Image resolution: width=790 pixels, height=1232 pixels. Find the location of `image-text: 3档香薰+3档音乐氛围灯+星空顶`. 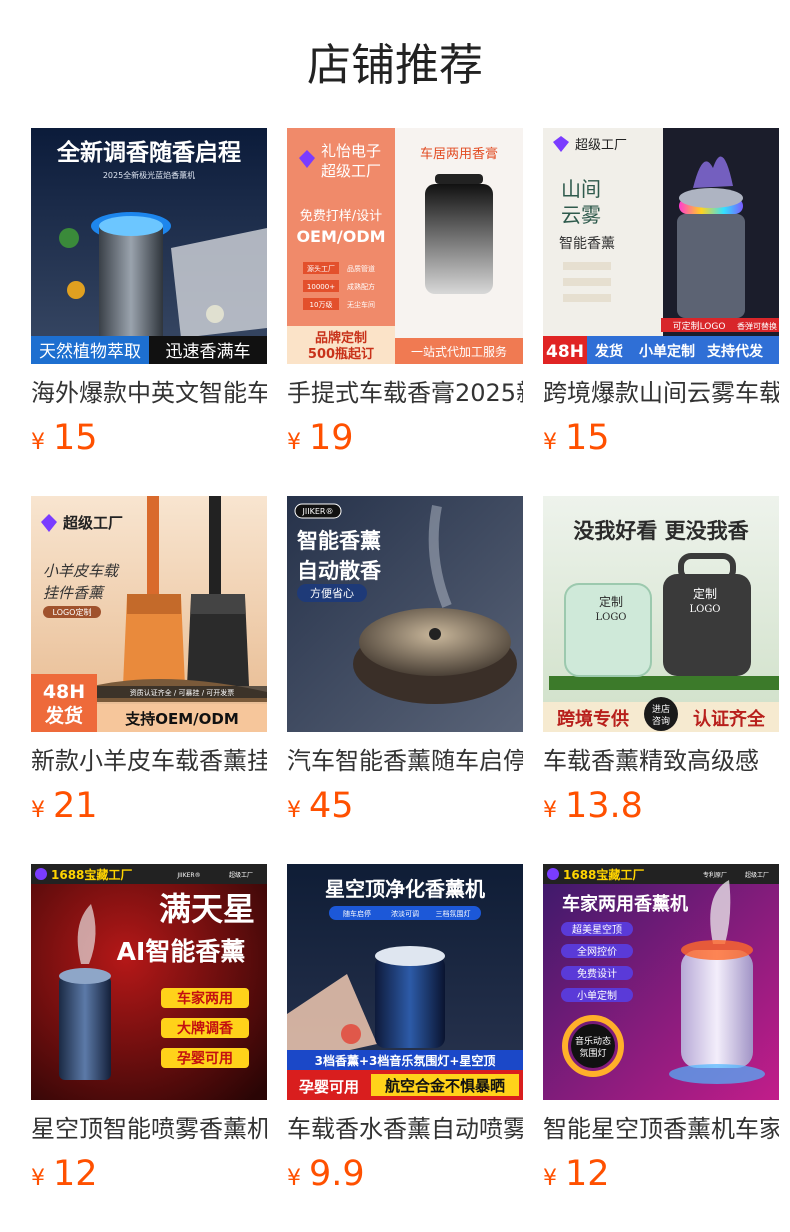

image-text: 3档香薰+3档音乐氛围灯+星空顶 is located at coordinates (405, 1060).